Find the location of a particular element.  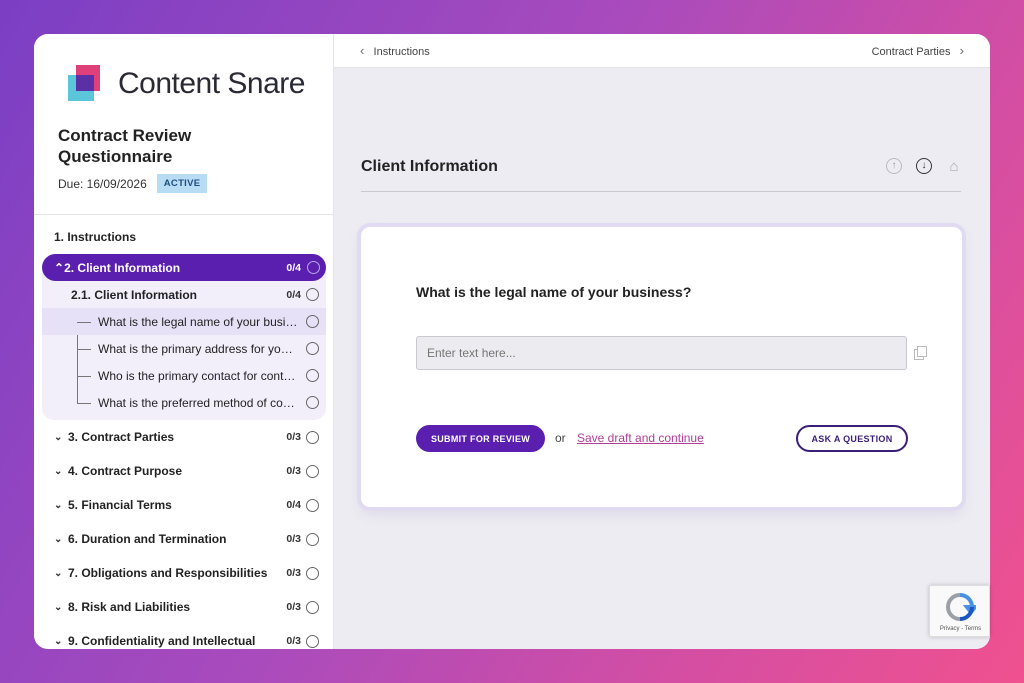

section-title: Client Information is located at coordinates (429, 166).